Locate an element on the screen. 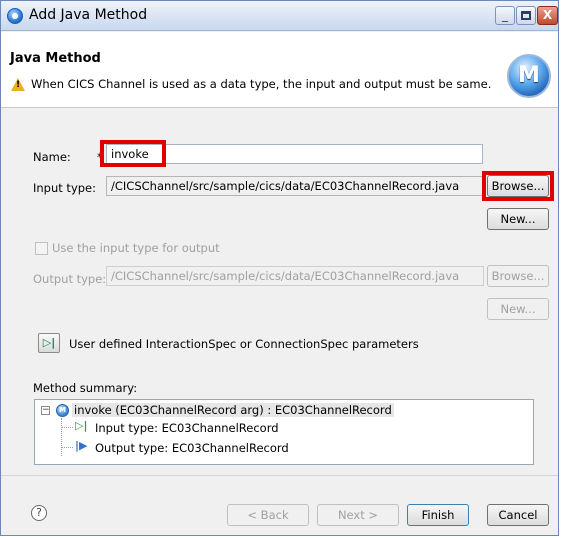  method-icon: M is located at coordinates (62, 410).